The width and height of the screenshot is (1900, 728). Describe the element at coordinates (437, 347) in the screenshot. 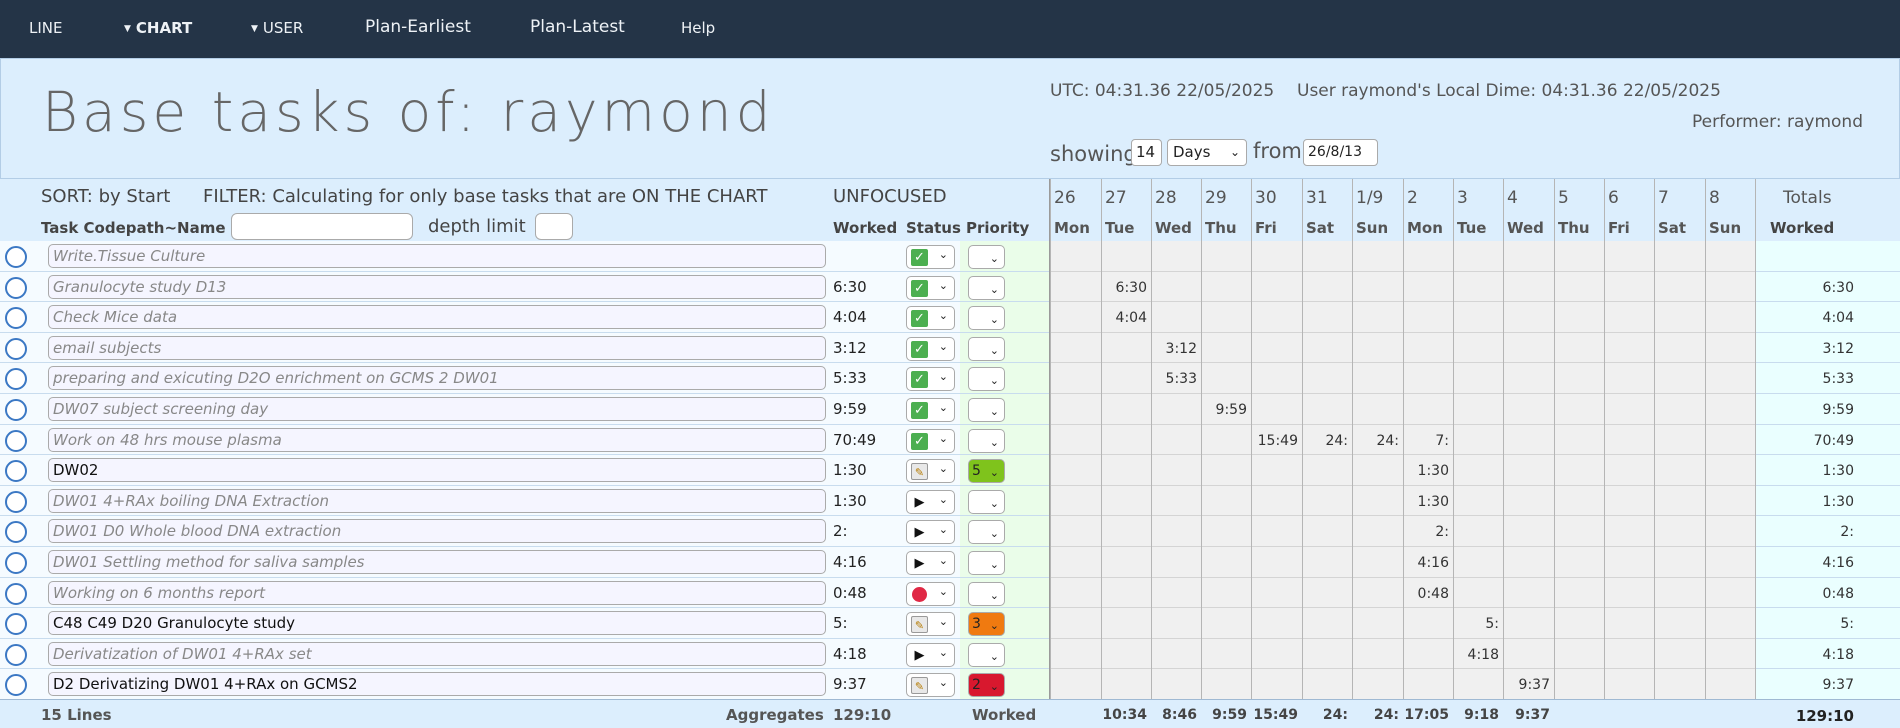

I see `task-name-field: email subjects` at that location.